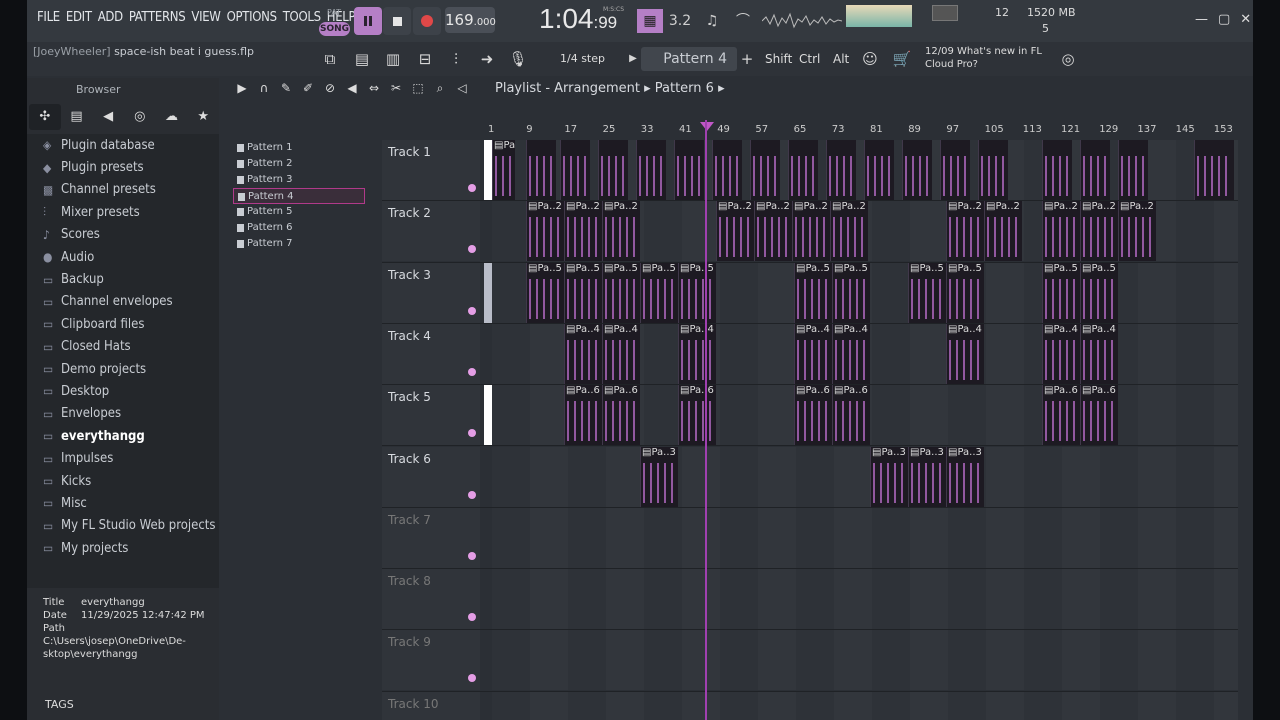 This screenshot has width=1280, height=720. I want to click on track-grid: ▤Pa..3 ▤Pa..3 ▤Pa..3 ▤Pa..3, so click(865, 476).